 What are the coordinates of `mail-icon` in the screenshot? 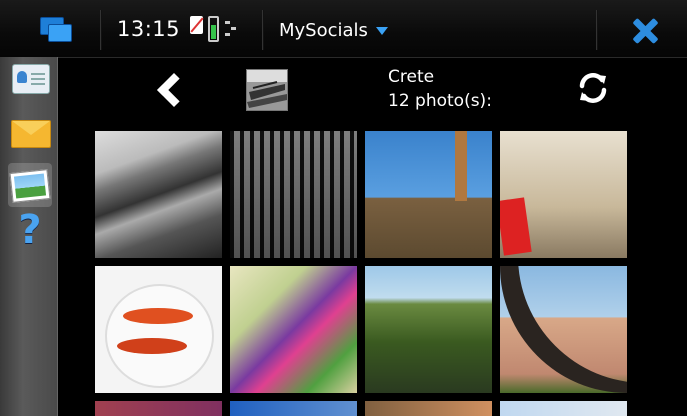 It's located at (31, 134).